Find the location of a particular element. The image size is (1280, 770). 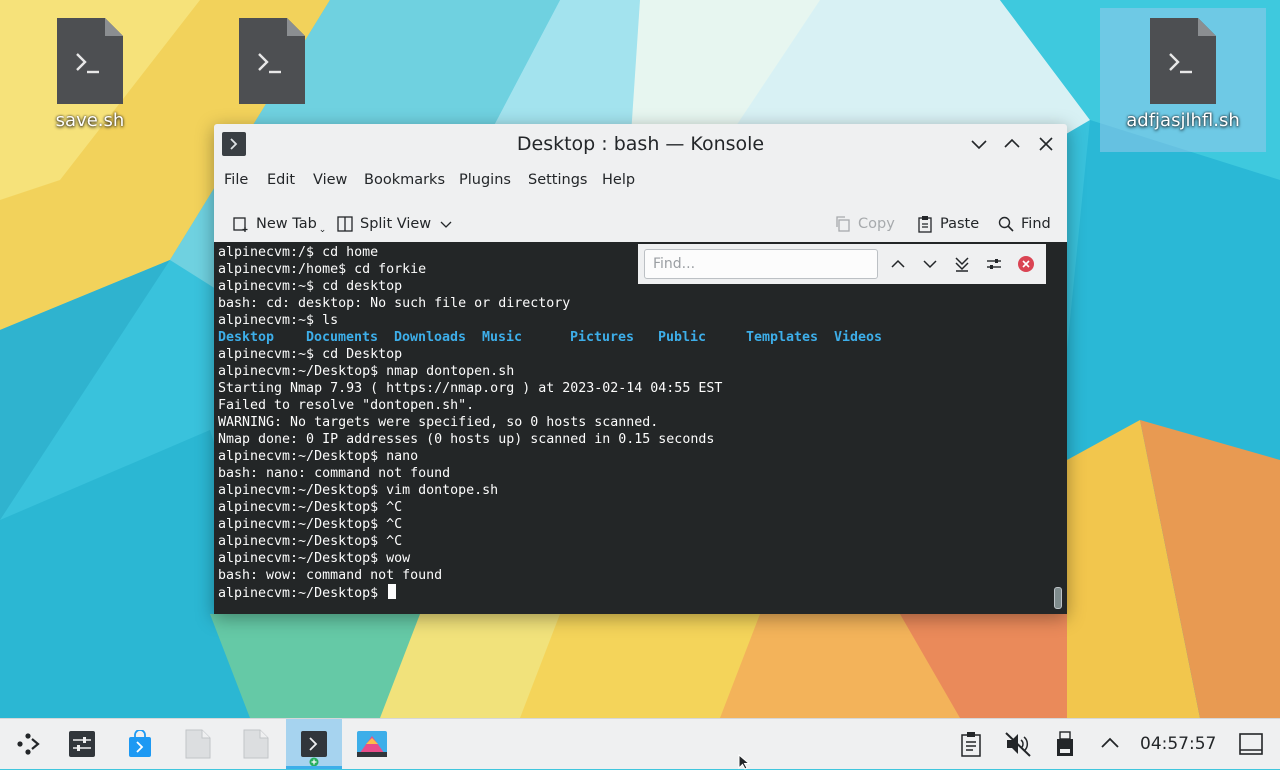

konsole-task is located at coordinates (314, 744).